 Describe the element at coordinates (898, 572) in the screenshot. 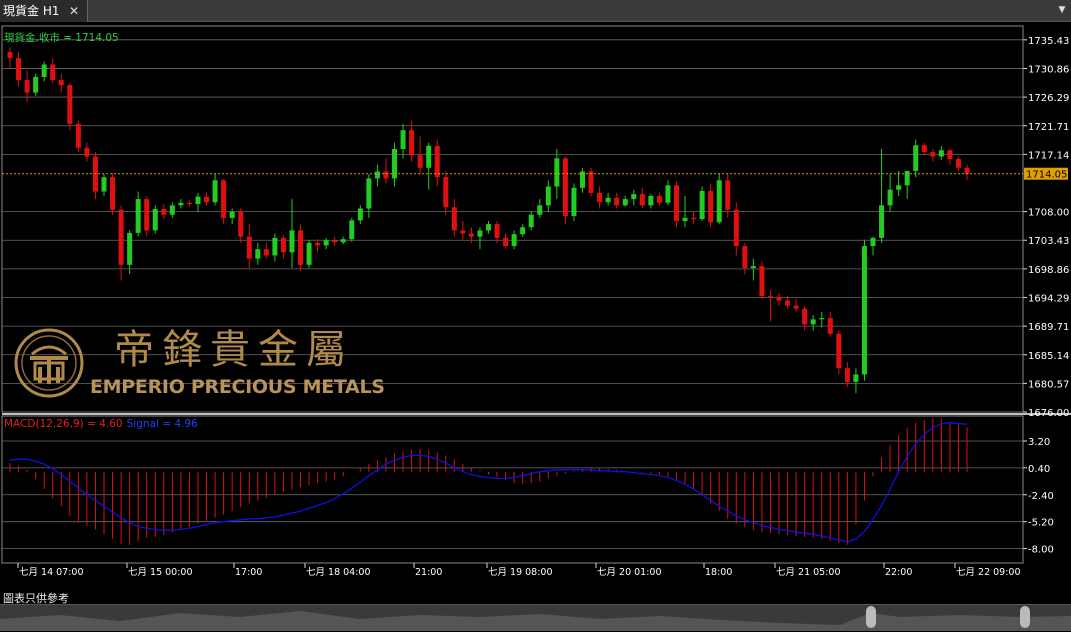

I see `time-tick-label: 22:00` at that location.